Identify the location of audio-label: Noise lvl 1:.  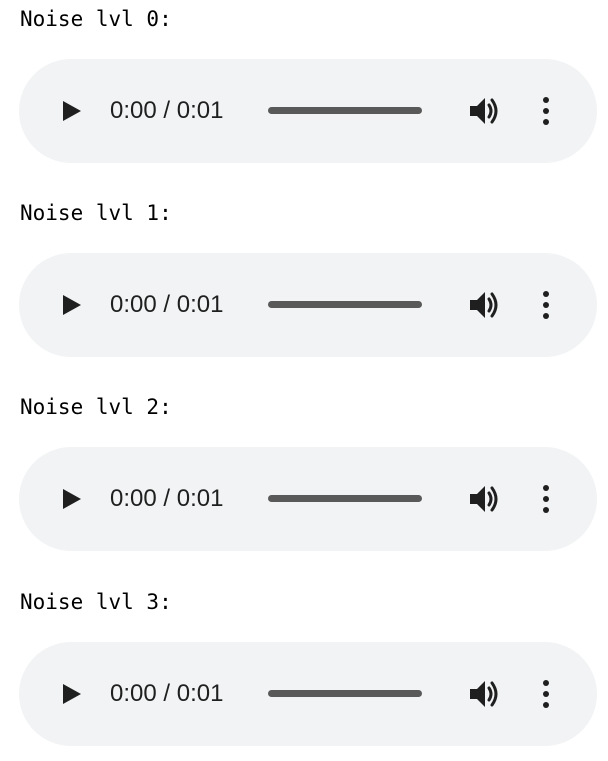
(96, 213).